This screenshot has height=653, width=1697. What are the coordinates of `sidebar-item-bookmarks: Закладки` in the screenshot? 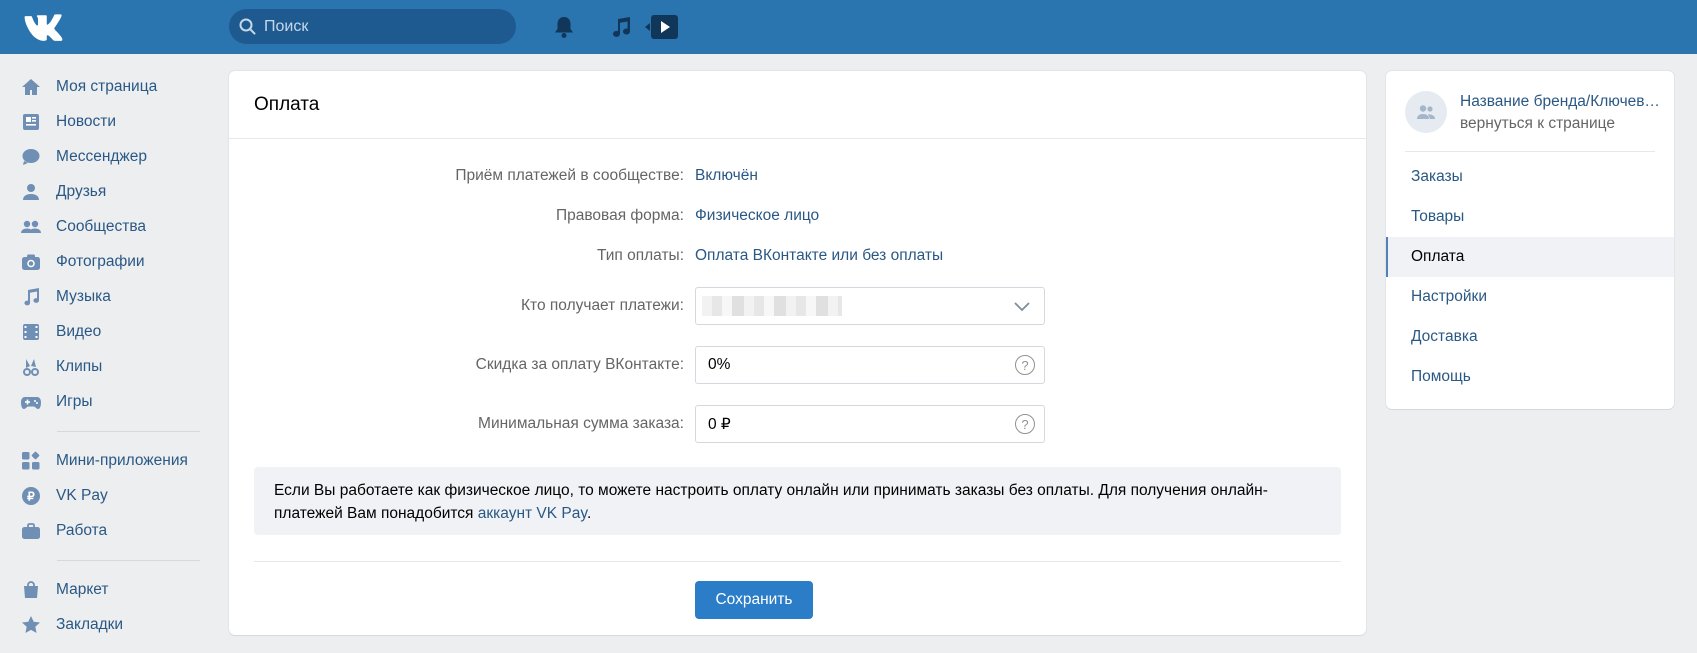 It's located at (115, 625).